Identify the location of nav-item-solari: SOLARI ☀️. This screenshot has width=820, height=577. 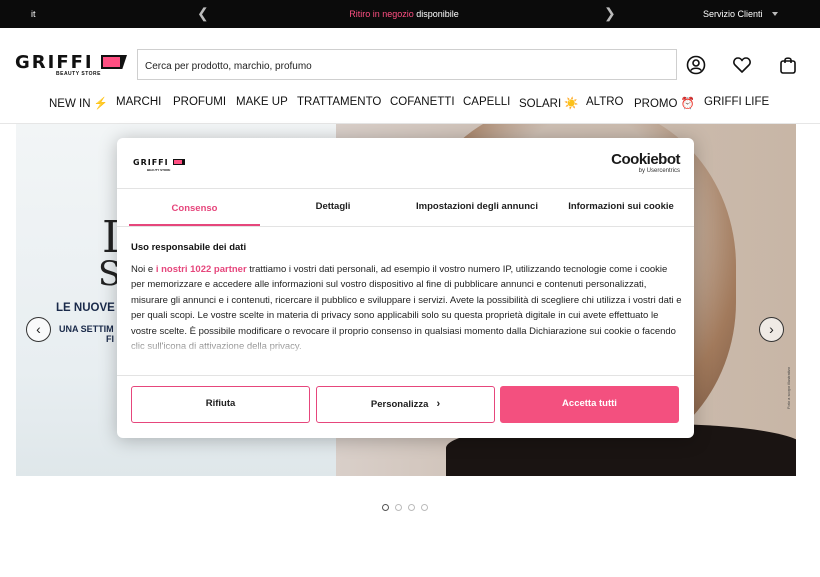
(549, 103).